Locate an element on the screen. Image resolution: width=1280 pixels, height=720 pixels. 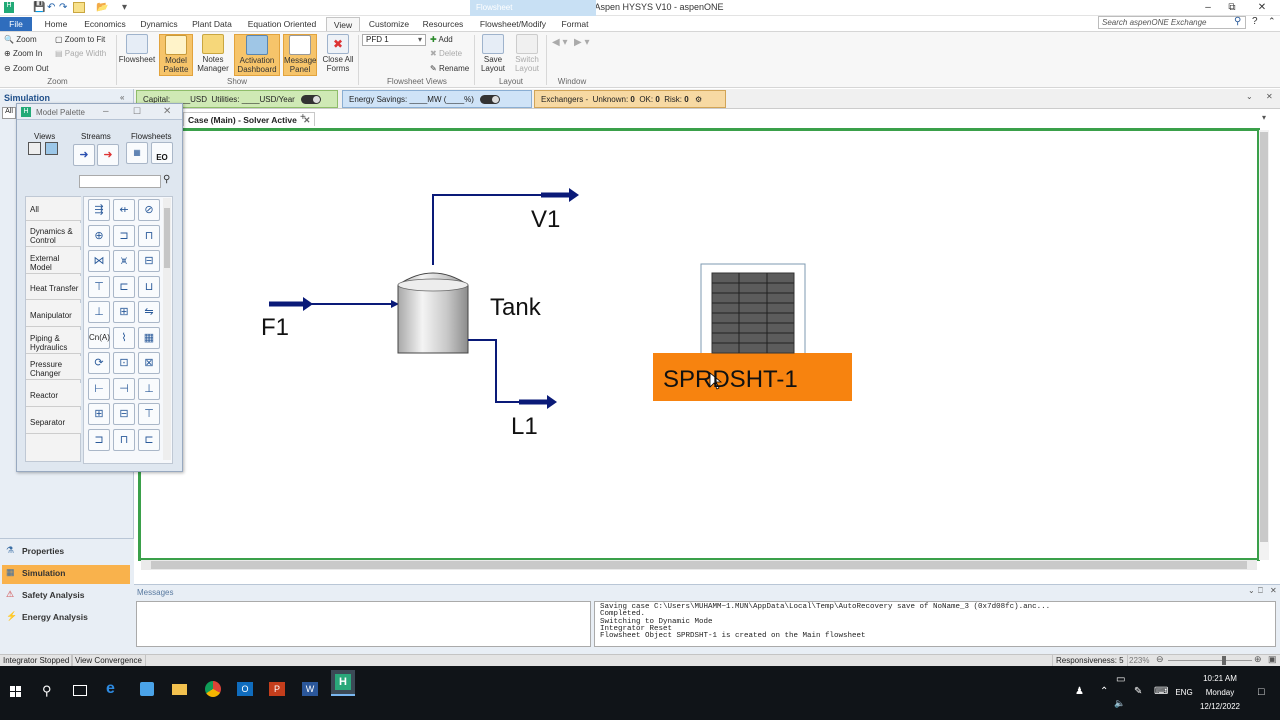
pipe-icon: ⊥ is located at coordinates (99, 312).